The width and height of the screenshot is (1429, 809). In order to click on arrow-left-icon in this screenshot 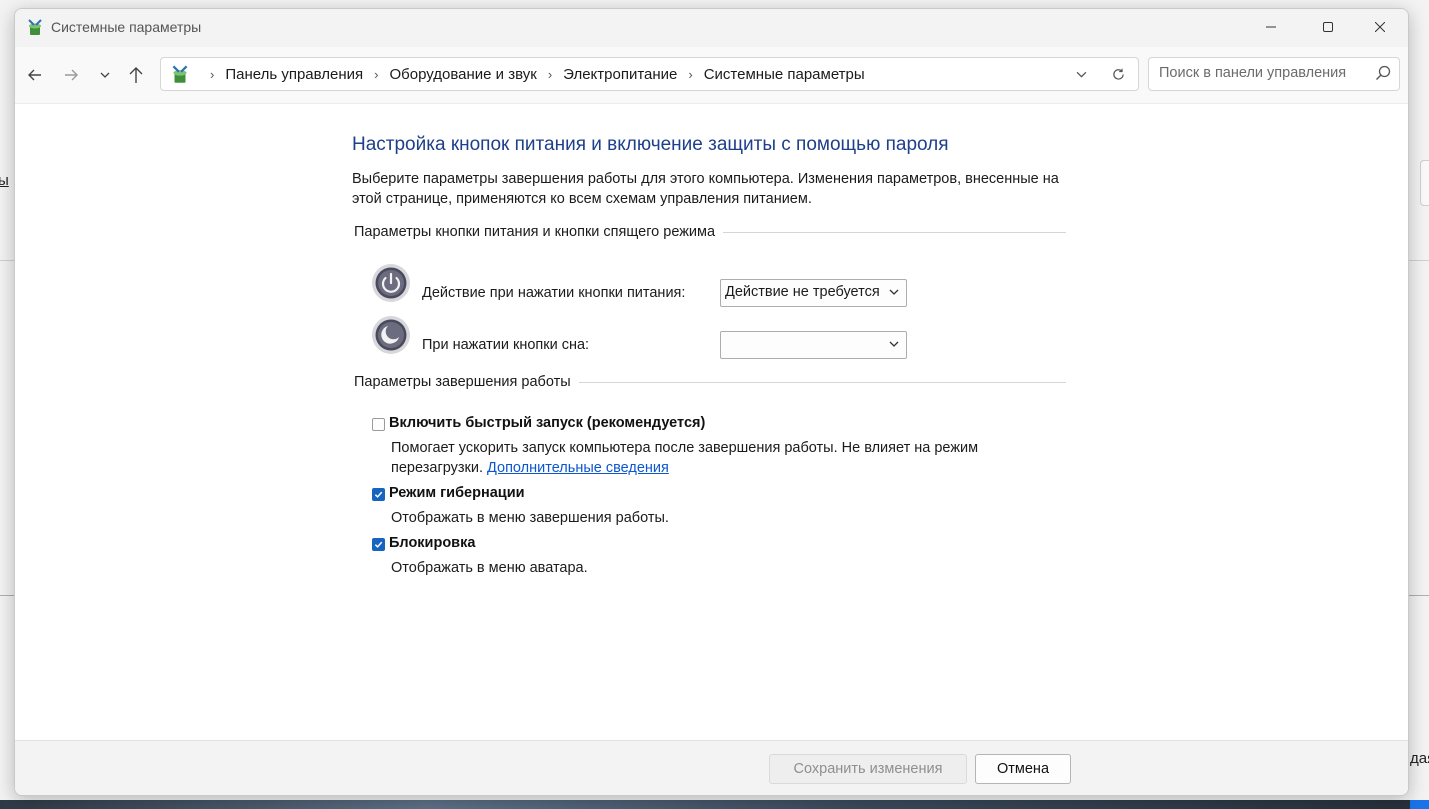, I will do `click(34, 75)`.